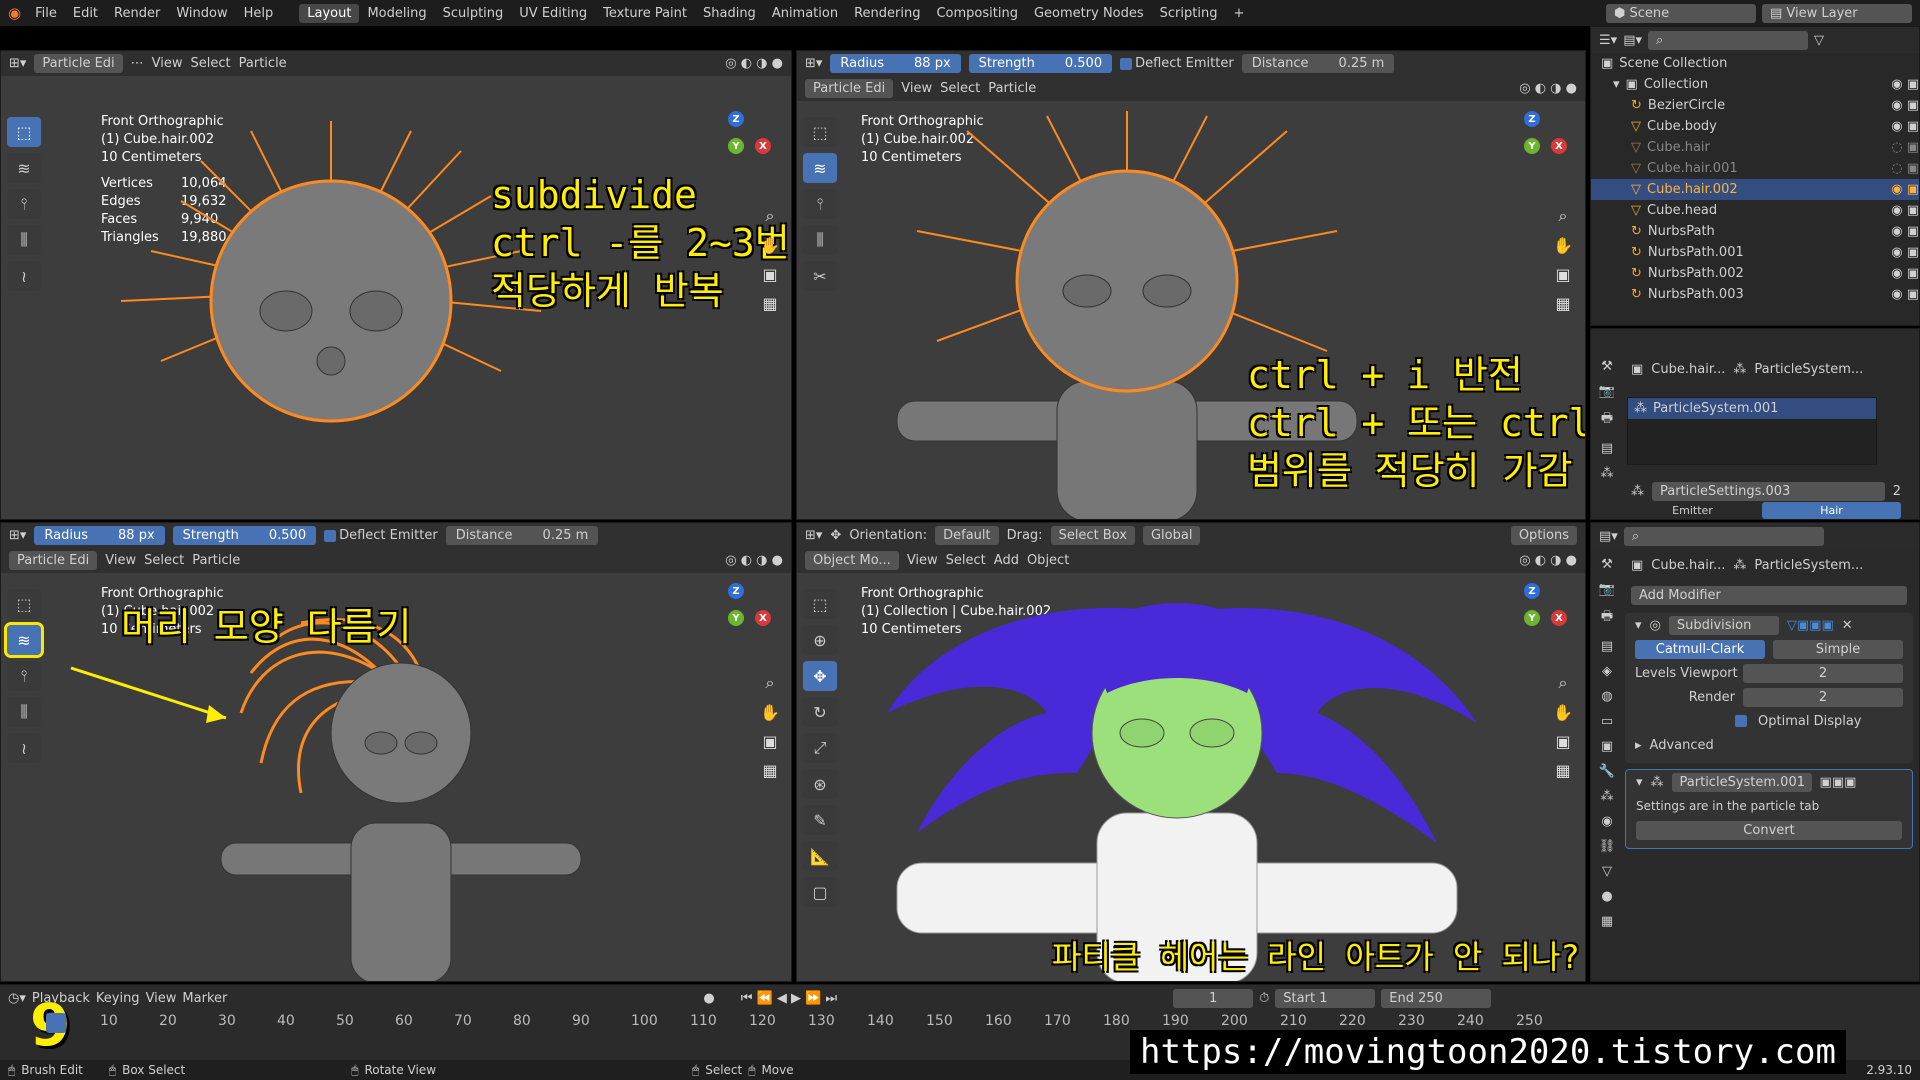  Describe the element at coordinates (553, 13) in the screenshot. I see `tab-uv-editing: UV Editing` at that location.